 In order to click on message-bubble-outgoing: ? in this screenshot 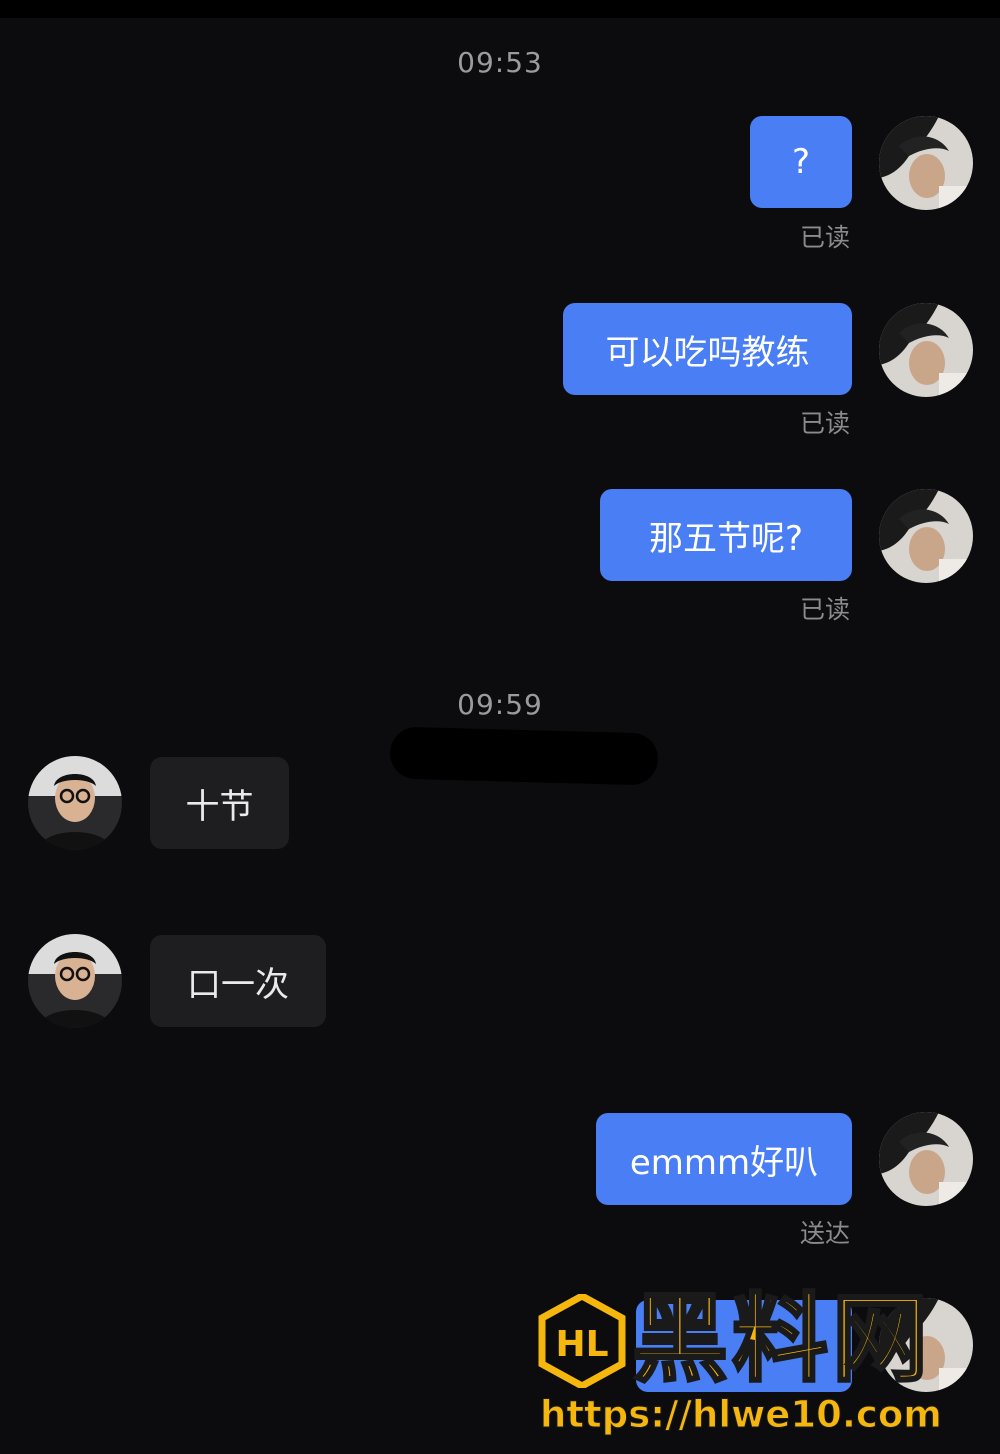, I will do `click(801, 162)`.